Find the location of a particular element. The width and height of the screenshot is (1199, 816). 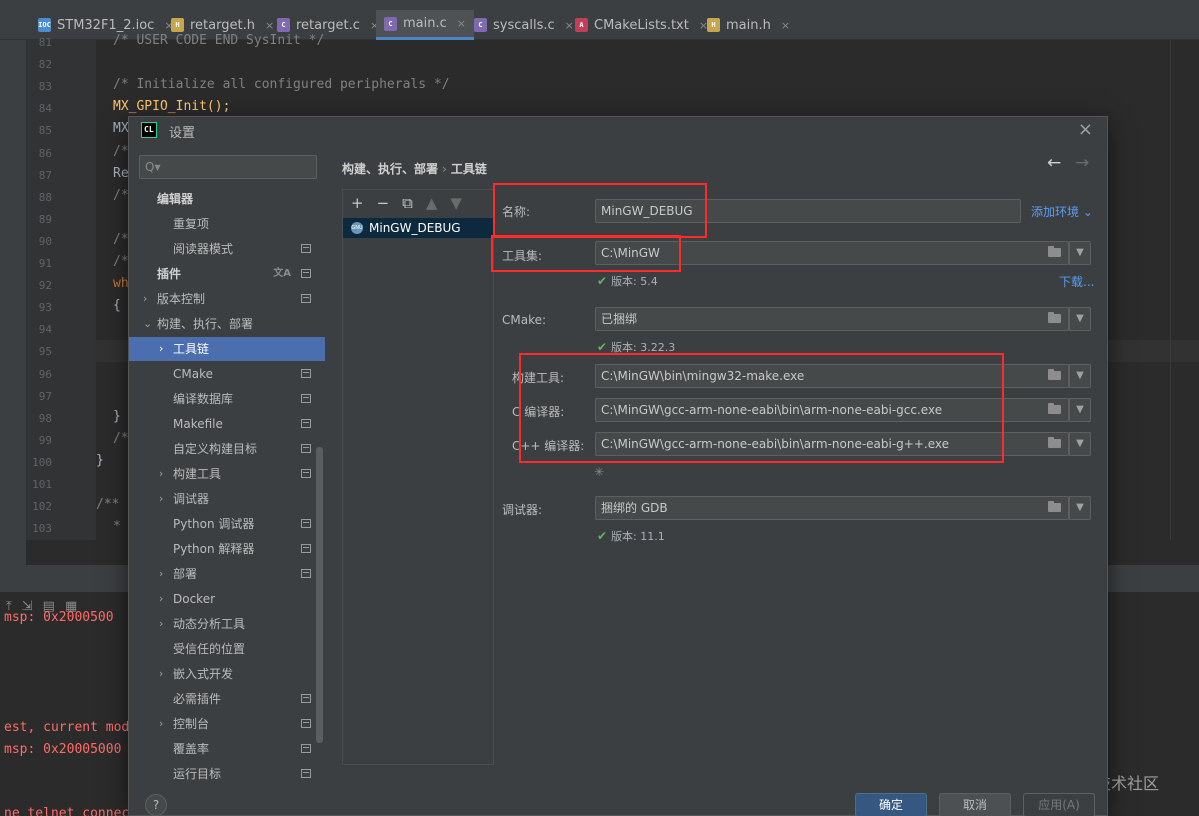

settings-tree-label: Docker is located at coordinates (194, 599).